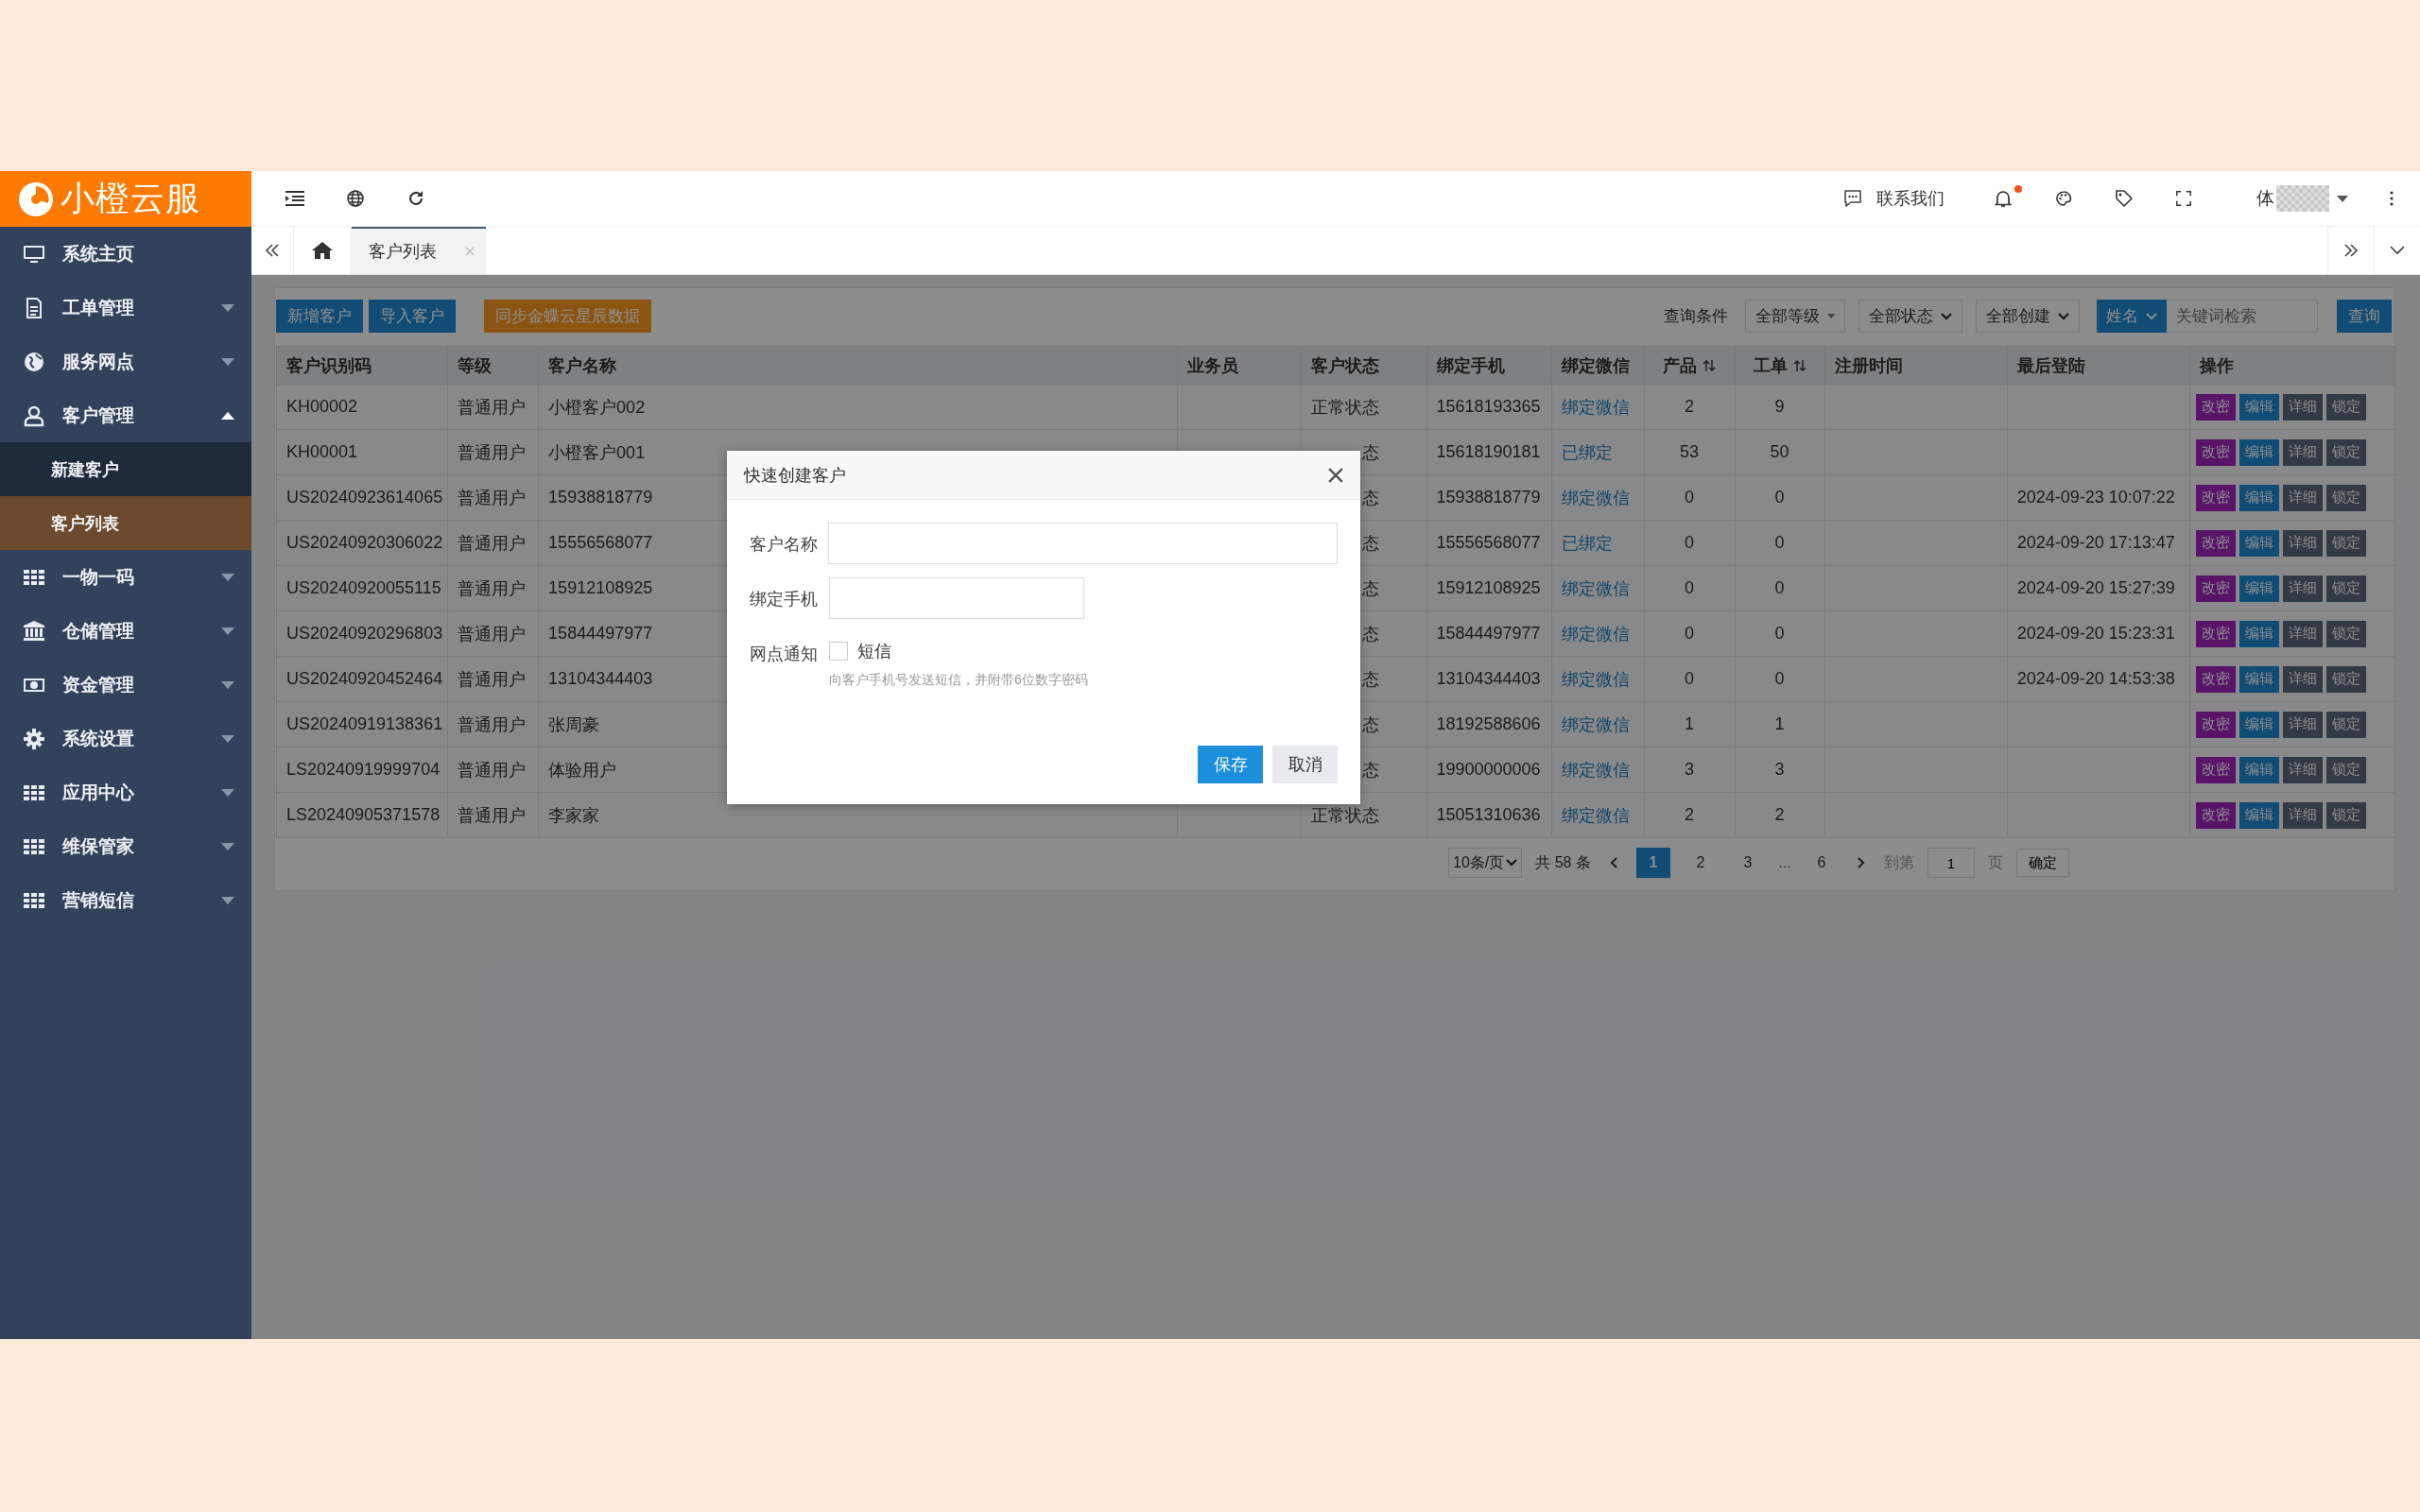 This screenshot has height=1512, width=2420. What do you see at coordinates (294, 198) in the screenshot?
I see `menu-icon` at bounding box center [294, 198].